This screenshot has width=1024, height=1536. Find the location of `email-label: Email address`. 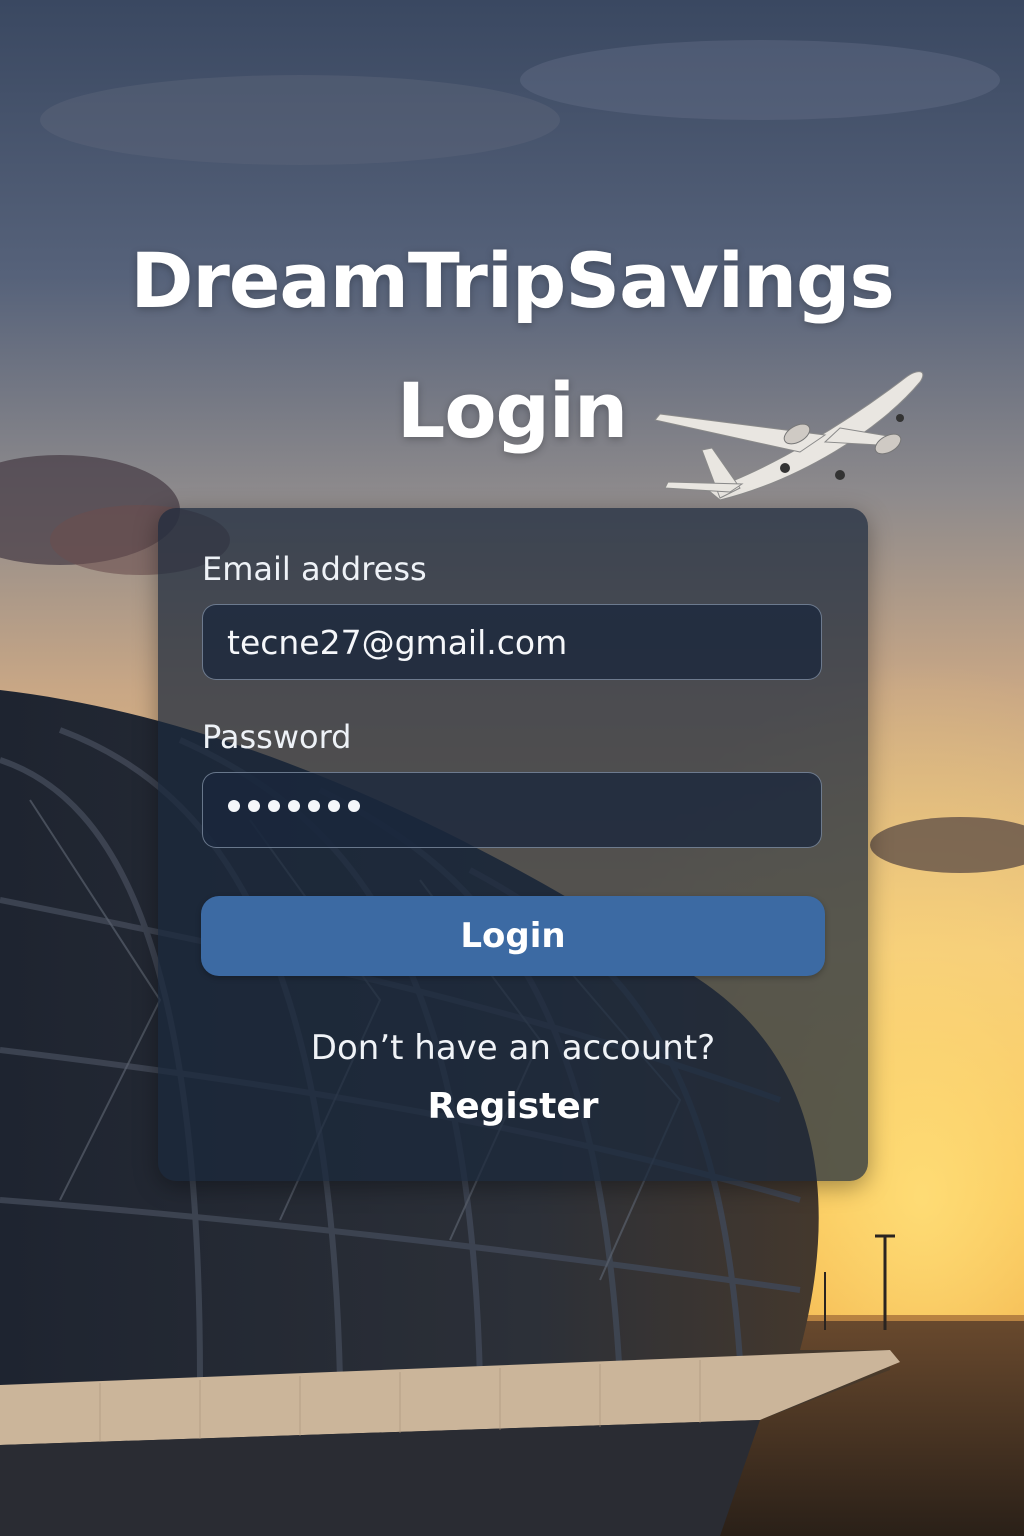

email-label: Email address is located at coordinates (314, 569).